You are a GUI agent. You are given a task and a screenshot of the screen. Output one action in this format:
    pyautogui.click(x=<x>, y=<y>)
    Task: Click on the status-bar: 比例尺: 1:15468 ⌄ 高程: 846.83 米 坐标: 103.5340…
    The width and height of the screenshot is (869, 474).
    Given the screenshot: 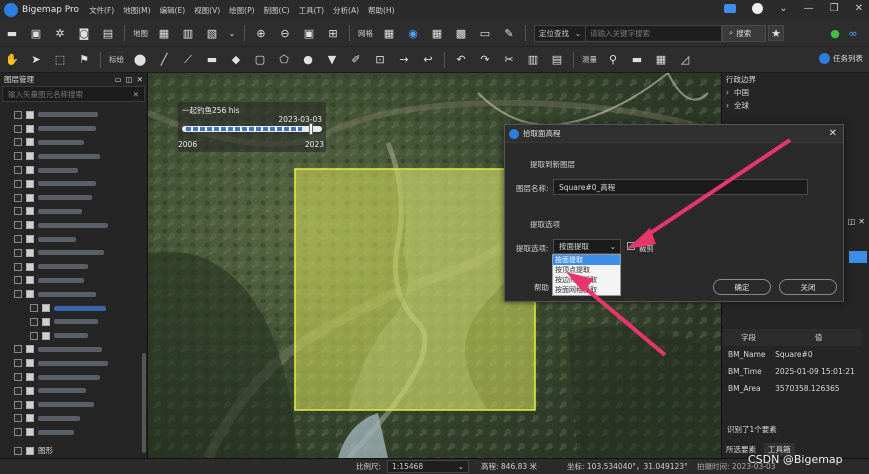 What is the action you would take?
    pyautogui.click(x=434, y=463)
    